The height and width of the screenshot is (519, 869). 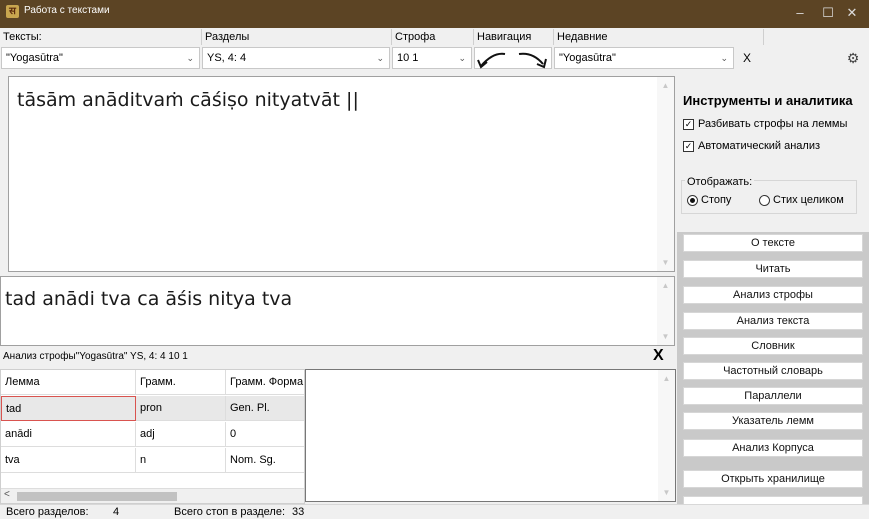 I want to click on glossary-button: Словник, so click(x=773, y=346).